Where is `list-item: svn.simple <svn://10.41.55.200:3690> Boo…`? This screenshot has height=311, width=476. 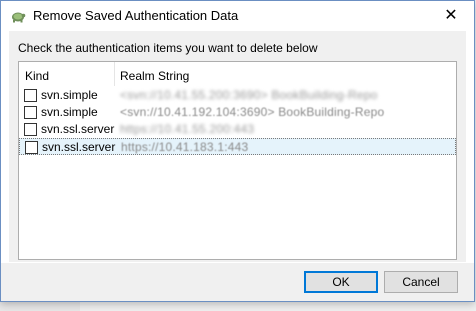 list-item: svn.simple <svn://10.41.55.200:3690> Boo… is located at coordinates (237, 95).